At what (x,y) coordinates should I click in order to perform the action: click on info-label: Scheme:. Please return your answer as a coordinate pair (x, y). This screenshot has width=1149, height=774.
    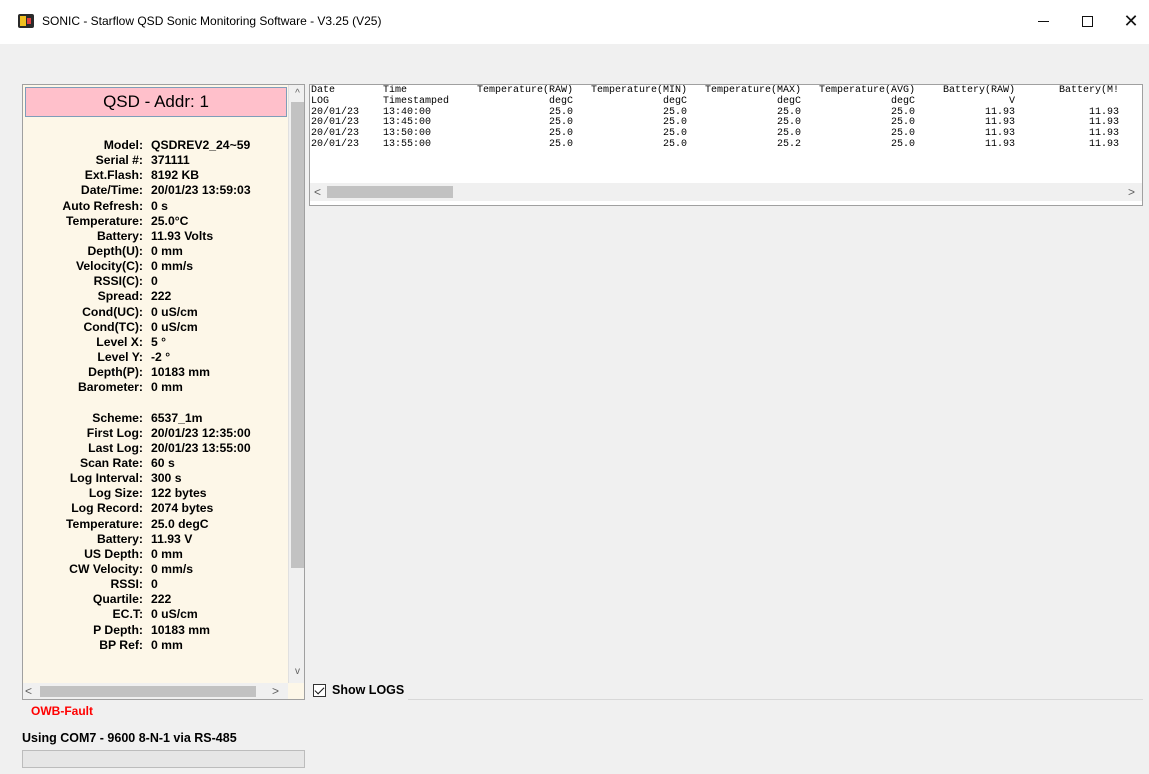
    Looking at the image, I should click on (117, 417).